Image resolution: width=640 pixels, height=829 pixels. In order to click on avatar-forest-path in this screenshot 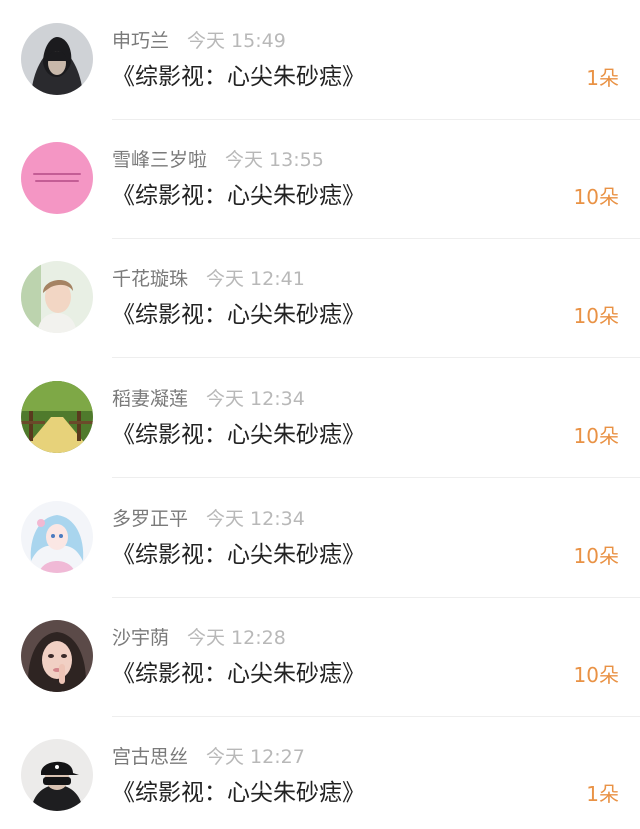, I will do `click(57, 417)`.